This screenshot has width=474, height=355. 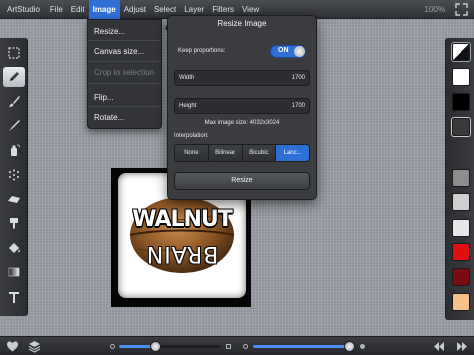 What do you see at coordinates (461, 202) in the screenshot?
I see `swatch-light-gray` at bounding box center [461, 202].